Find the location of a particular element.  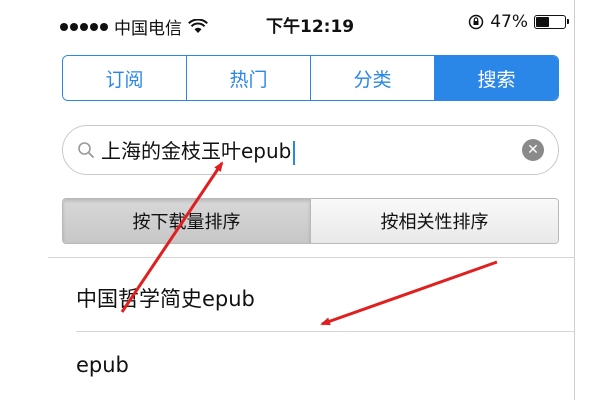

carrier-label: 中国电信 is located at coordinates (148, 29).